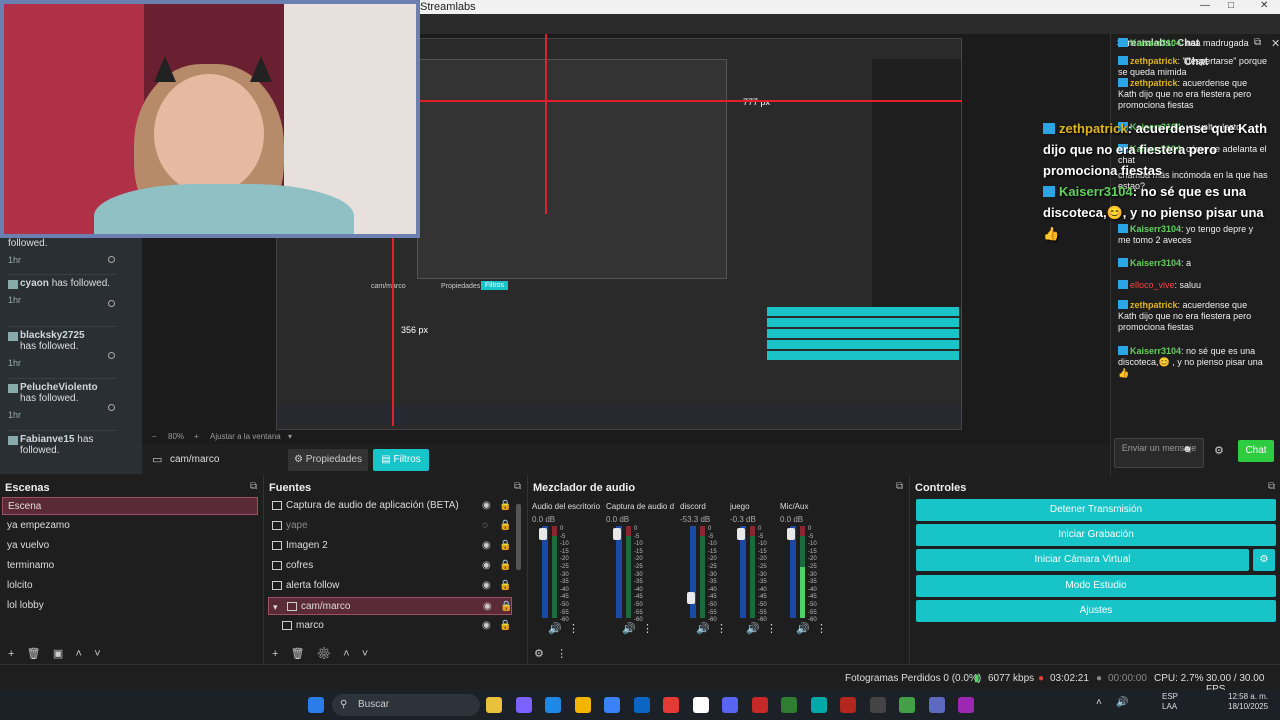  What do you see at coordinates (130, 546) in the screenshot?
I see `scene-item: ya vuelvo` at bounding box center [130, 546].